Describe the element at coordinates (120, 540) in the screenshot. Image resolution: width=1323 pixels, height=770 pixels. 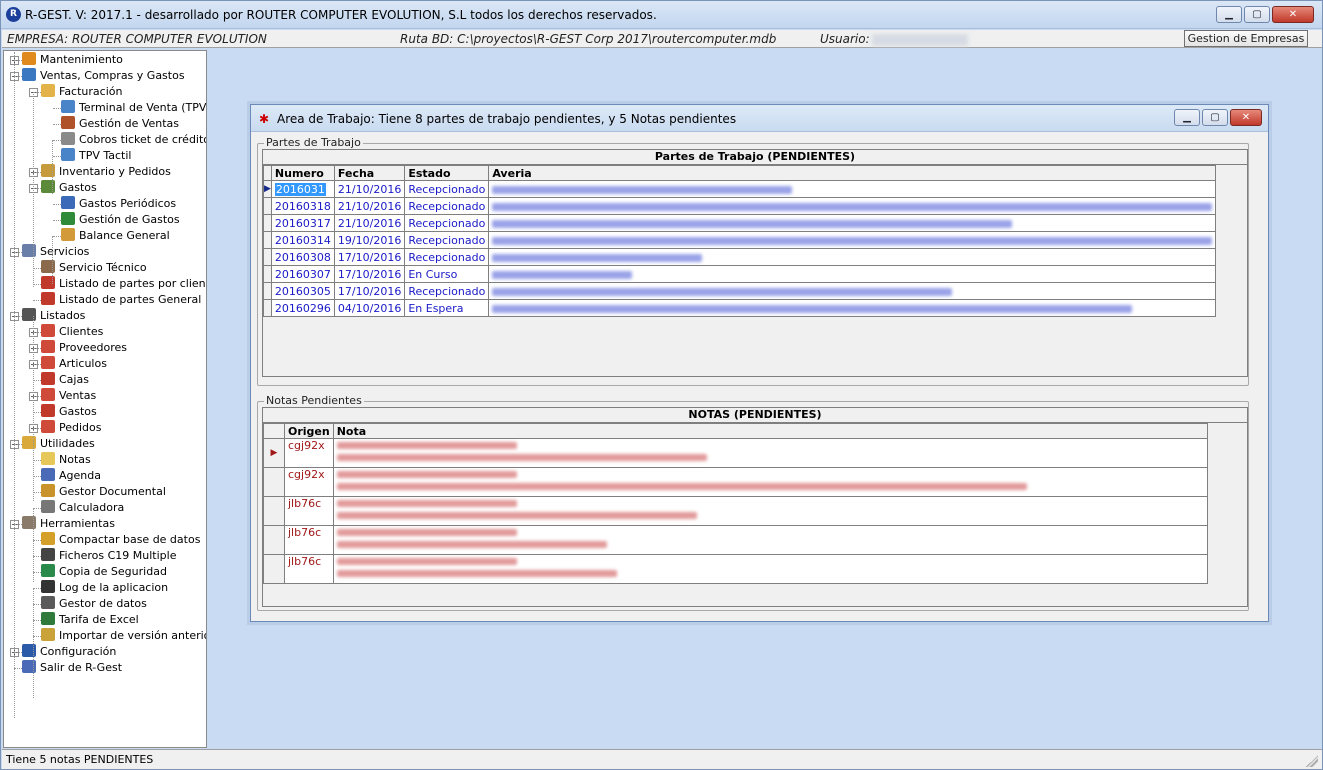
I see `tree-item-compactar-base-de-datos: Compactar base de datos` at that location.